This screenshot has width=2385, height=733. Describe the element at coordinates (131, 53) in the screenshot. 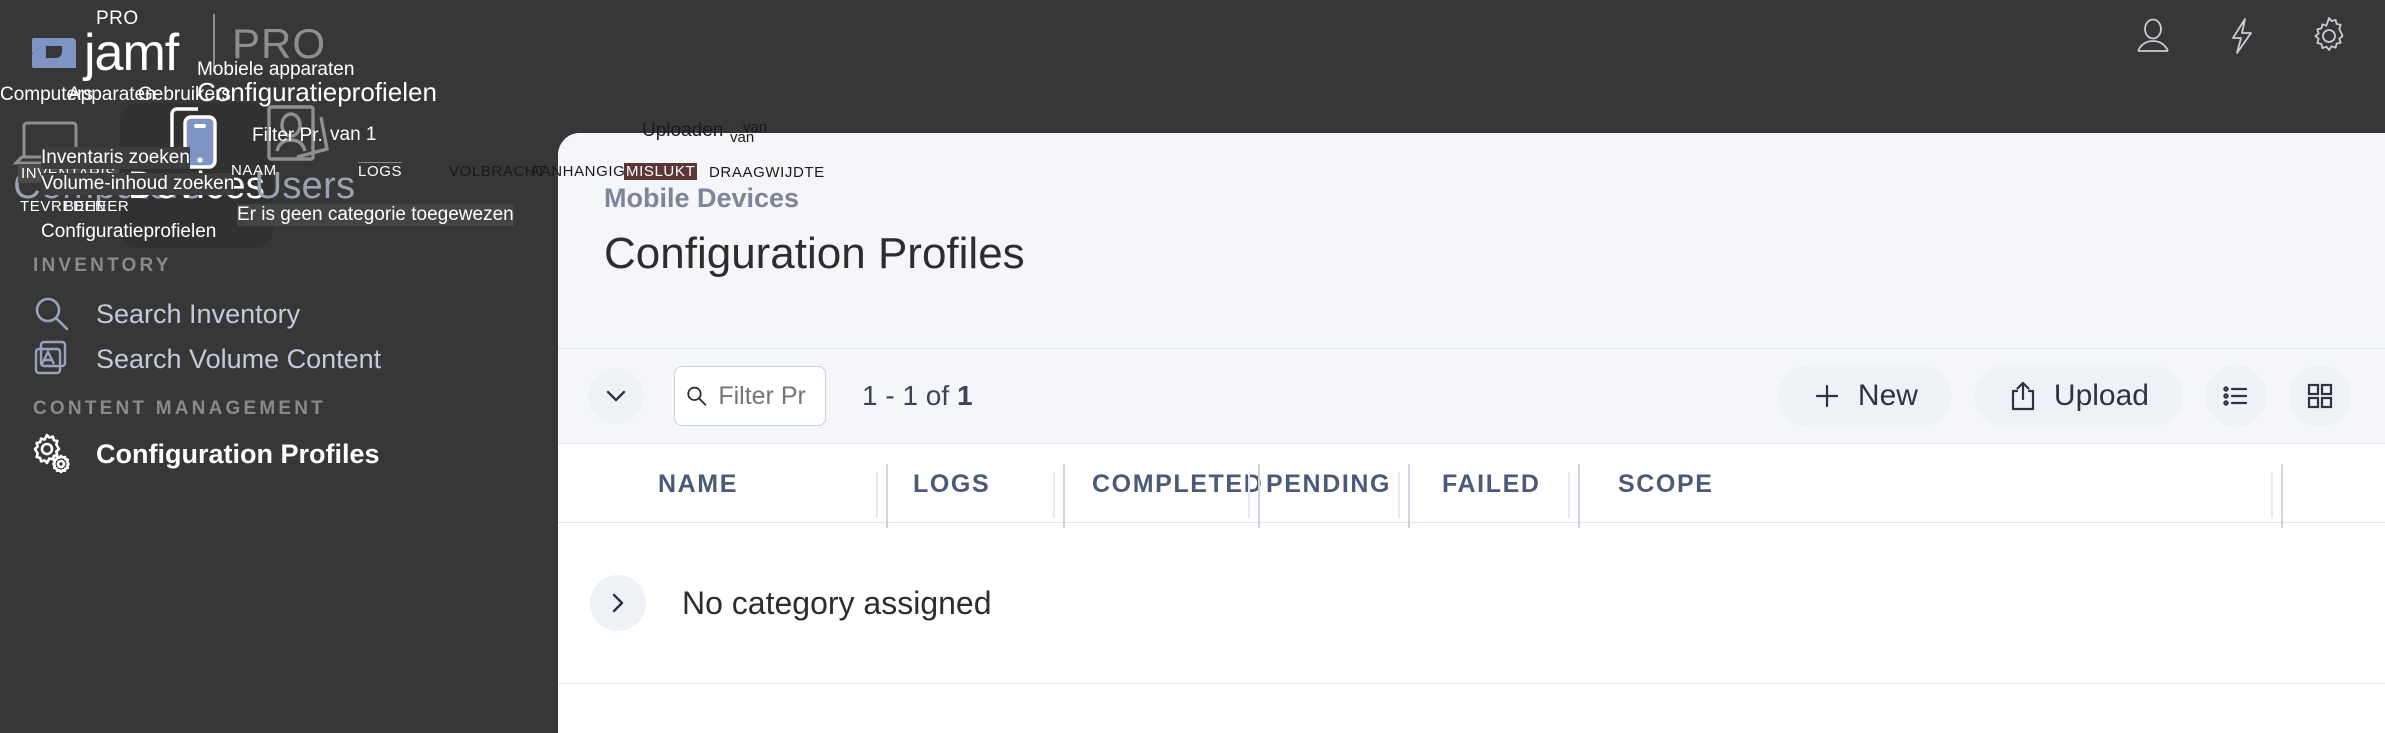

I see `jamf-logo-wordmark: jamf` at that location.